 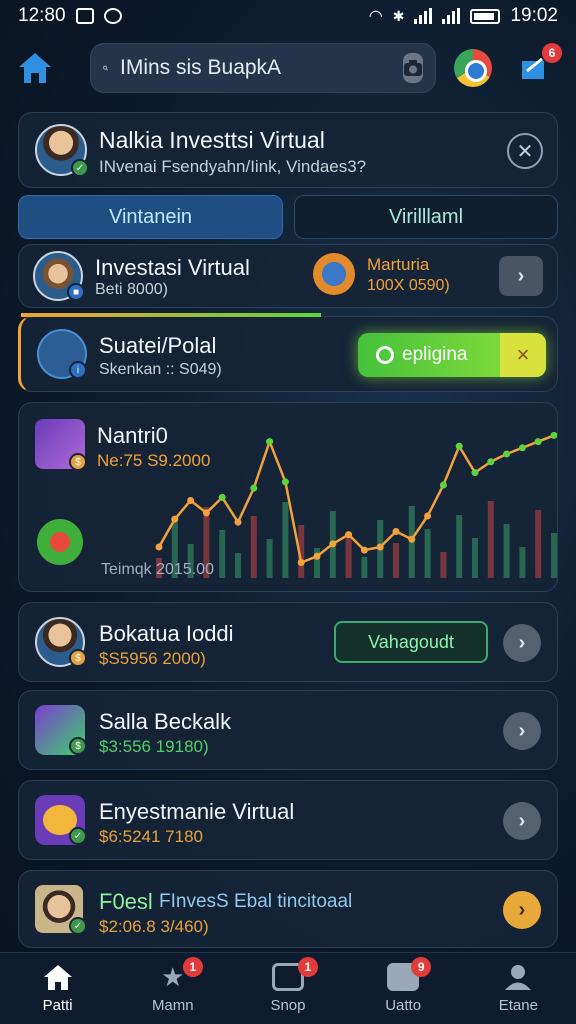 I want to click on item-title: Bokatua Ioddi, so click(x=166, y=633).